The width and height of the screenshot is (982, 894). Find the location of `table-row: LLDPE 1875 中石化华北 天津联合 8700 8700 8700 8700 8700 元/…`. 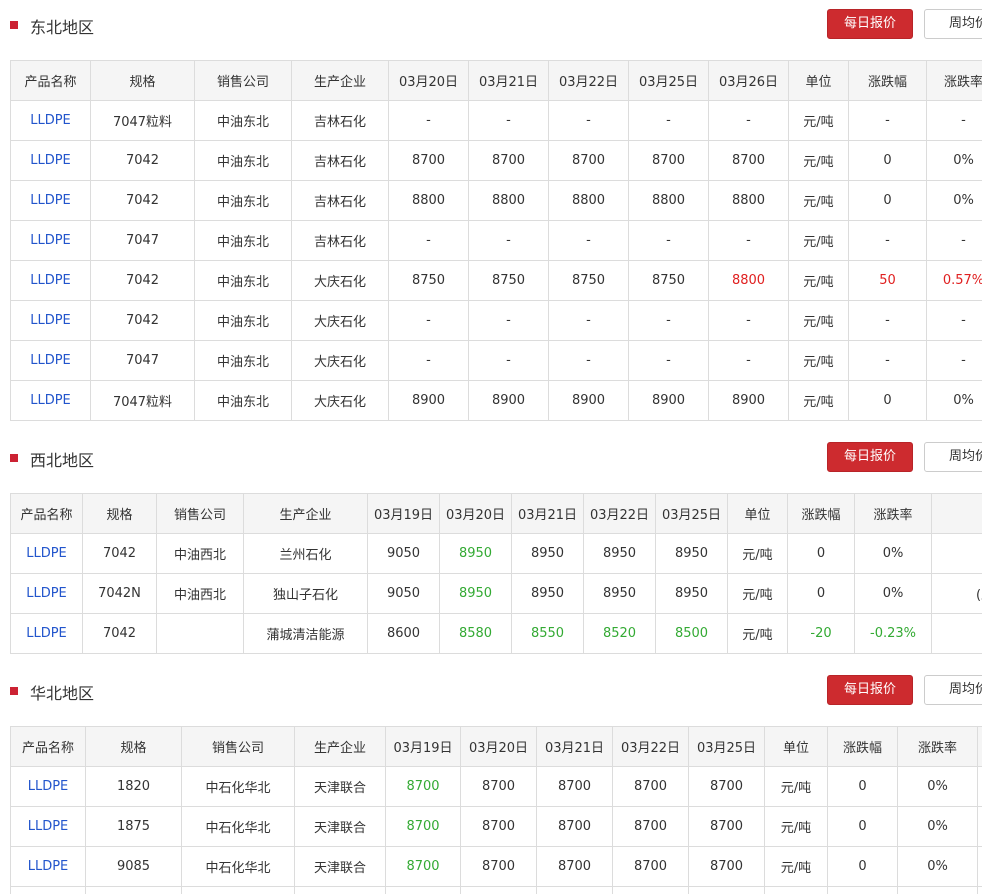

table-row: LLDPE 1875 中石化华北 天津联合 8700 8700 8700 8700 8700 元/… is located at coordinates (496, 826).